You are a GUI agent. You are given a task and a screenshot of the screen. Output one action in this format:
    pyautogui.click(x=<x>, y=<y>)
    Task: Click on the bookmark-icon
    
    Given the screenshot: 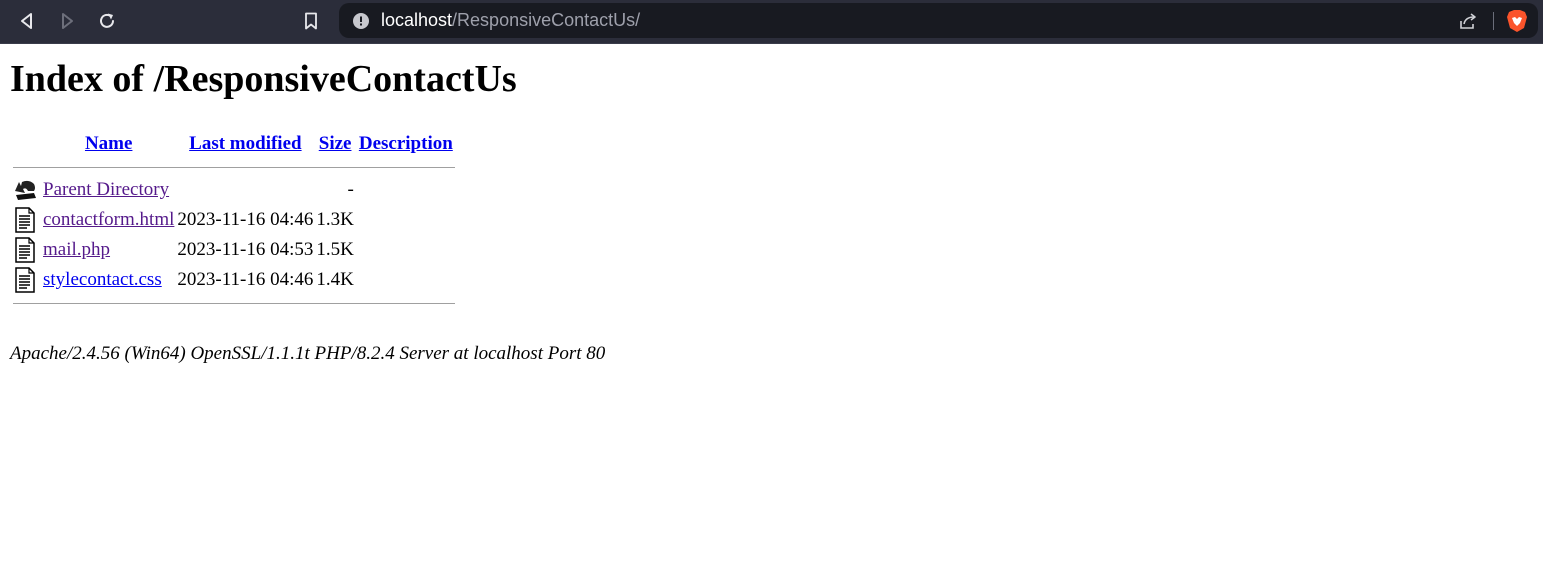 What is the action you would take?
    pyautogui.click(x=311, y=21)
    